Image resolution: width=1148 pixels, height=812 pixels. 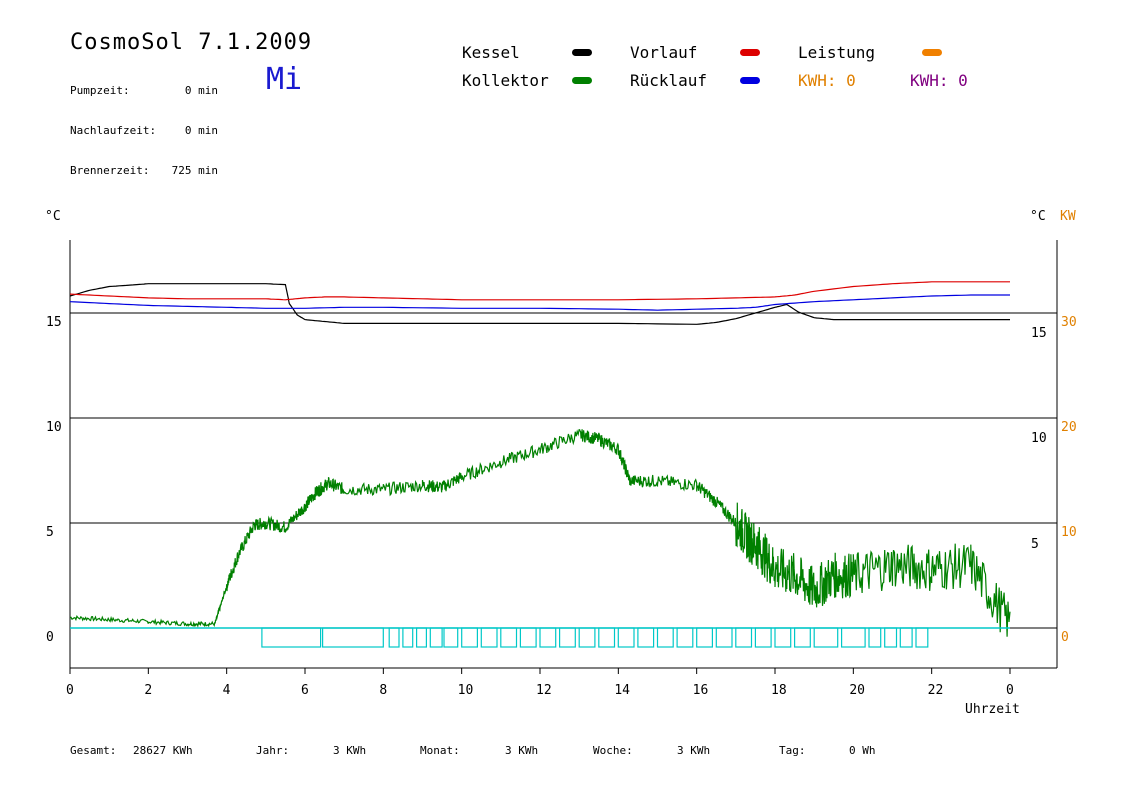 I want to click on x-tick-label-7: 14, so click(x=622, y=690).